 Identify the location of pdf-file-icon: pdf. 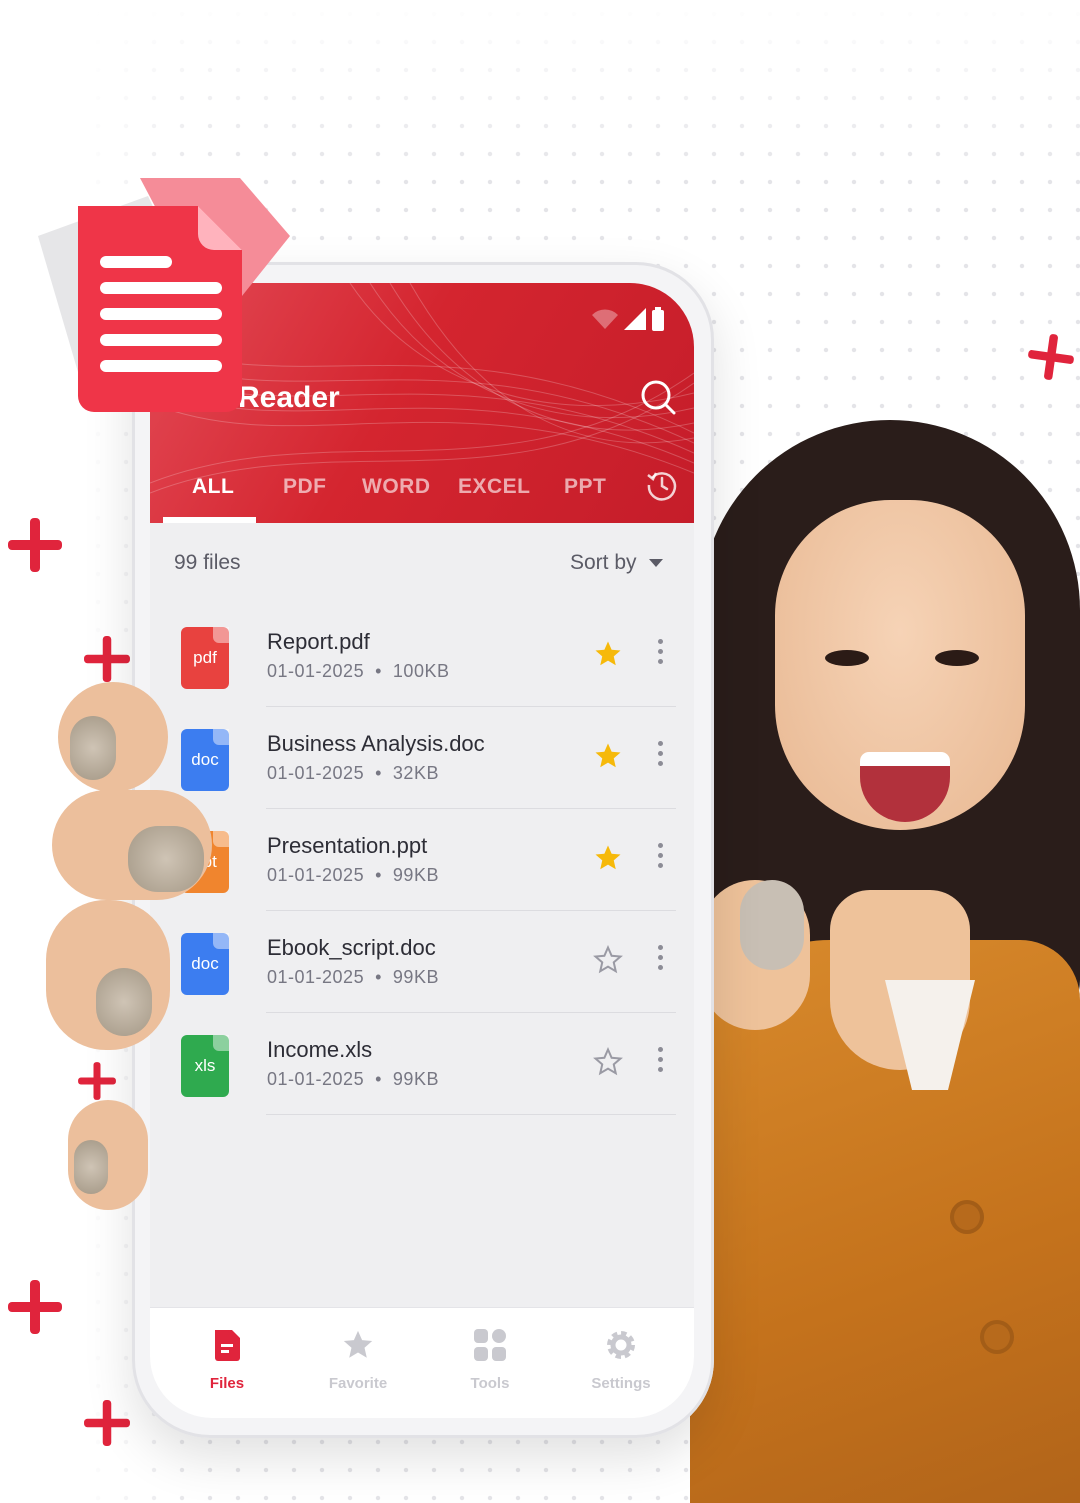
(205, 658).